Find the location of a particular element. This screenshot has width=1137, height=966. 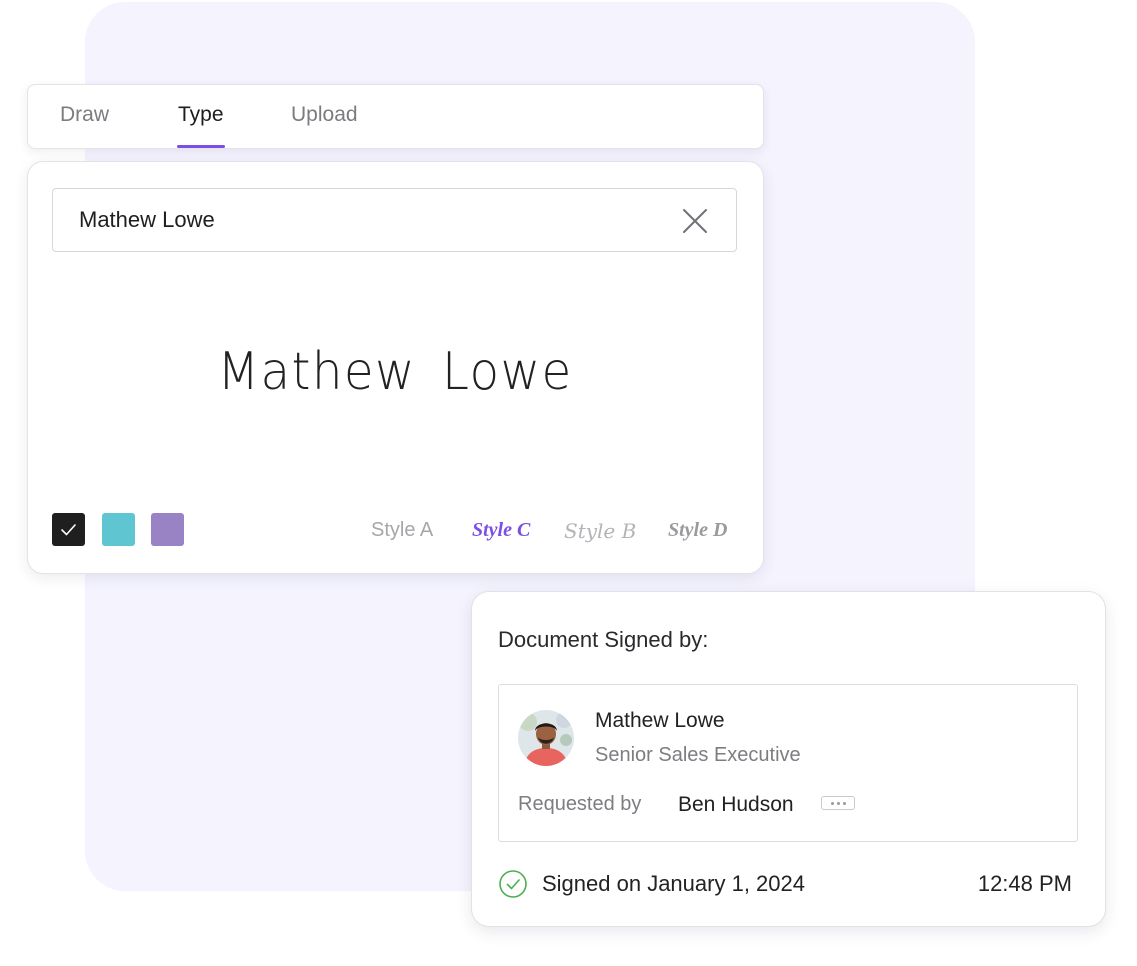

signed-date: Signed on January 1, 2024 is located at coordinates (673, 883).